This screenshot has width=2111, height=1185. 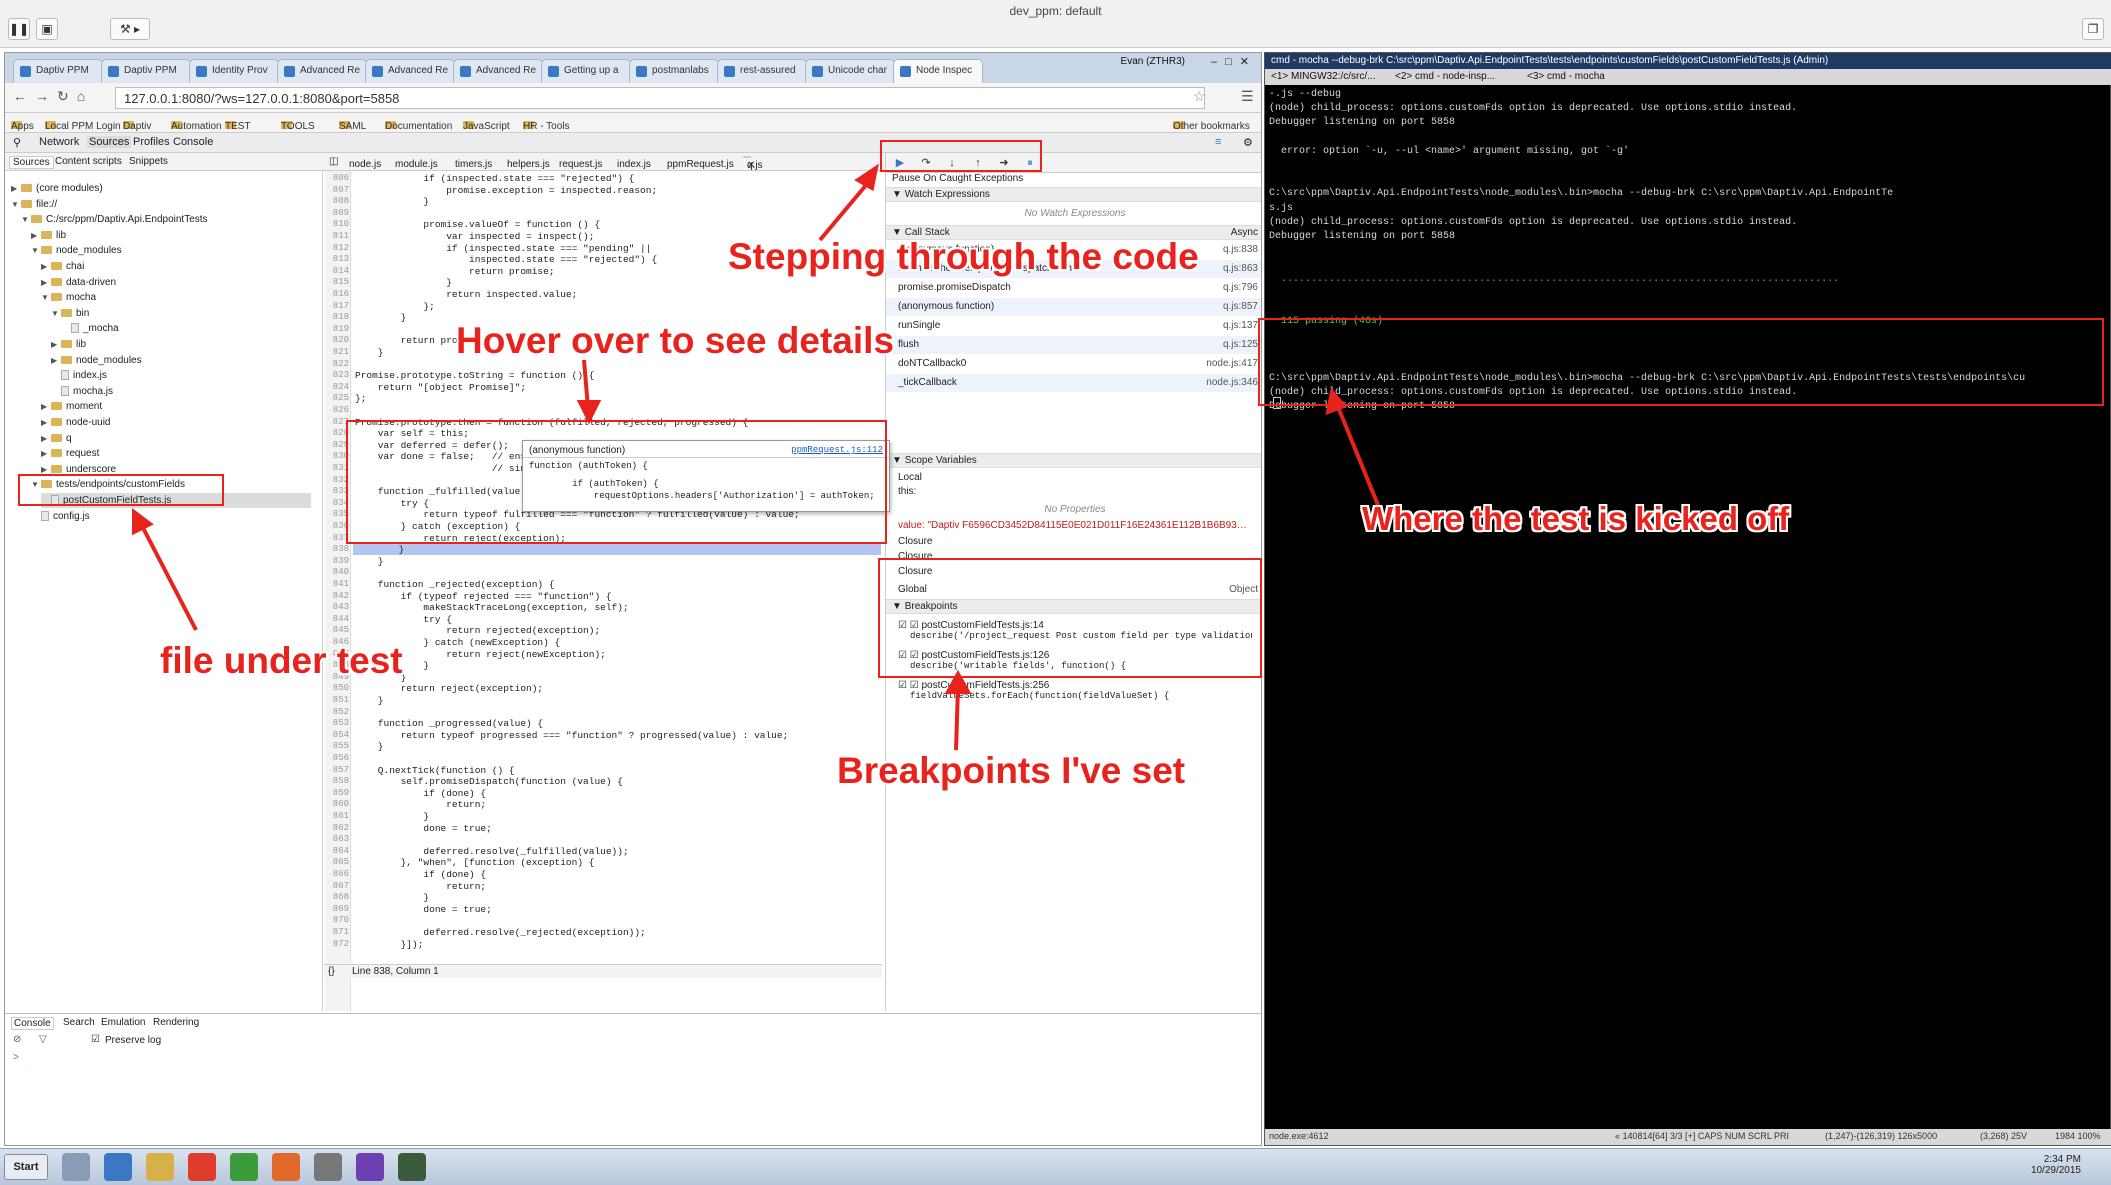 I want to click on annotation-hover: Hover over to see details, so click(x=675, y=340).